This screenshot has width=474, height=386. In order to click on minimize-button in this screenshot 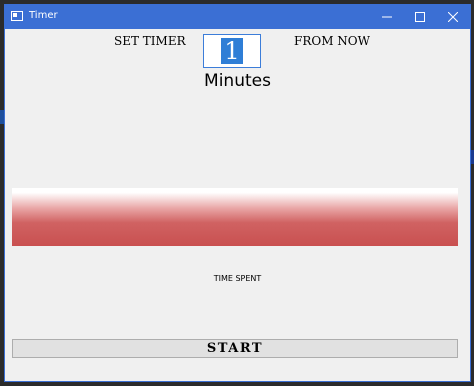, I will do `click(387, 17)`.